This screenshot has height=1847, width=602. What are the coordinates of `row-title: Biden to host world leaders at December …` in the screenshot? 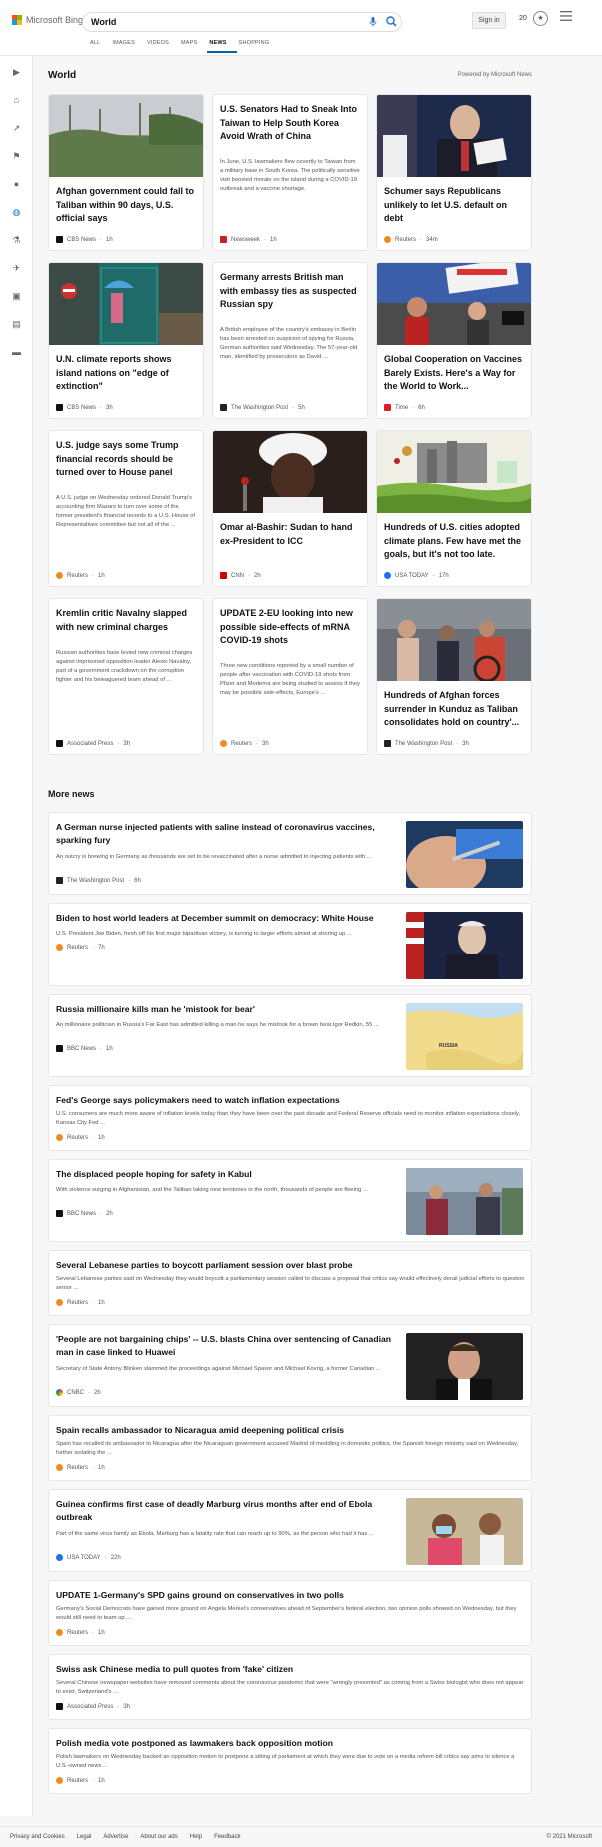 It's located at (226, 918).